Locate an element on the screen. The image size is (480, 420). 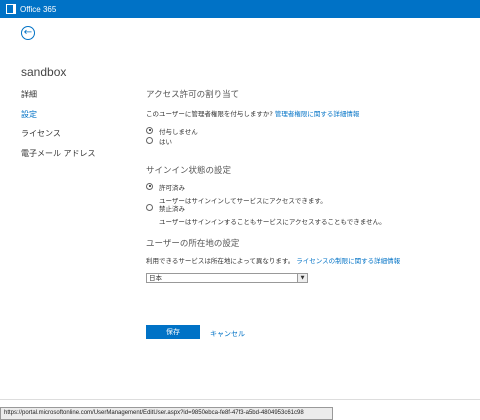
access-question-row: このユーザーに管理者権限を付与しますか? 管理者権限に関する詳細情報 is located at coordinates (252, 113).